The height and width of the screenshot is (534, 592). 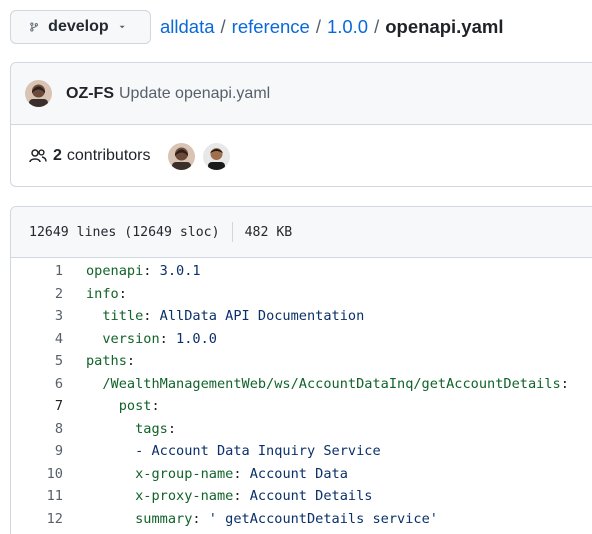 I want to click on line-number: 8, so click(x=48, y=429).